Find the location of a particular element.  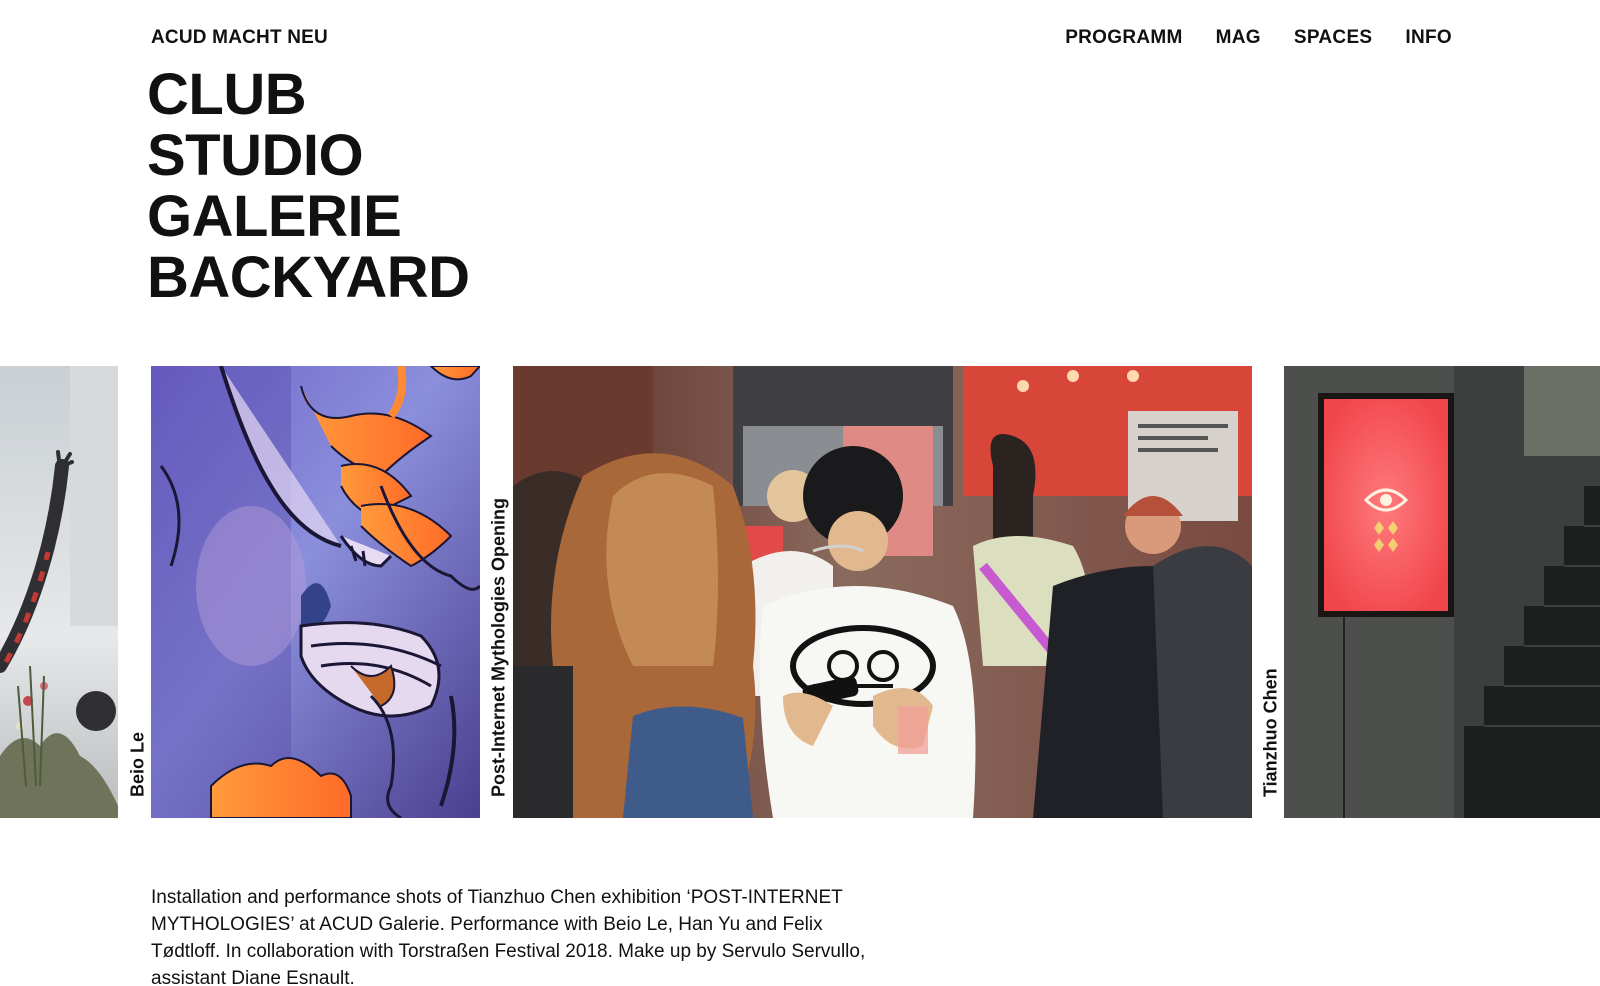

gallery-photo-screen-installation is located at coordinates (1442, 592).